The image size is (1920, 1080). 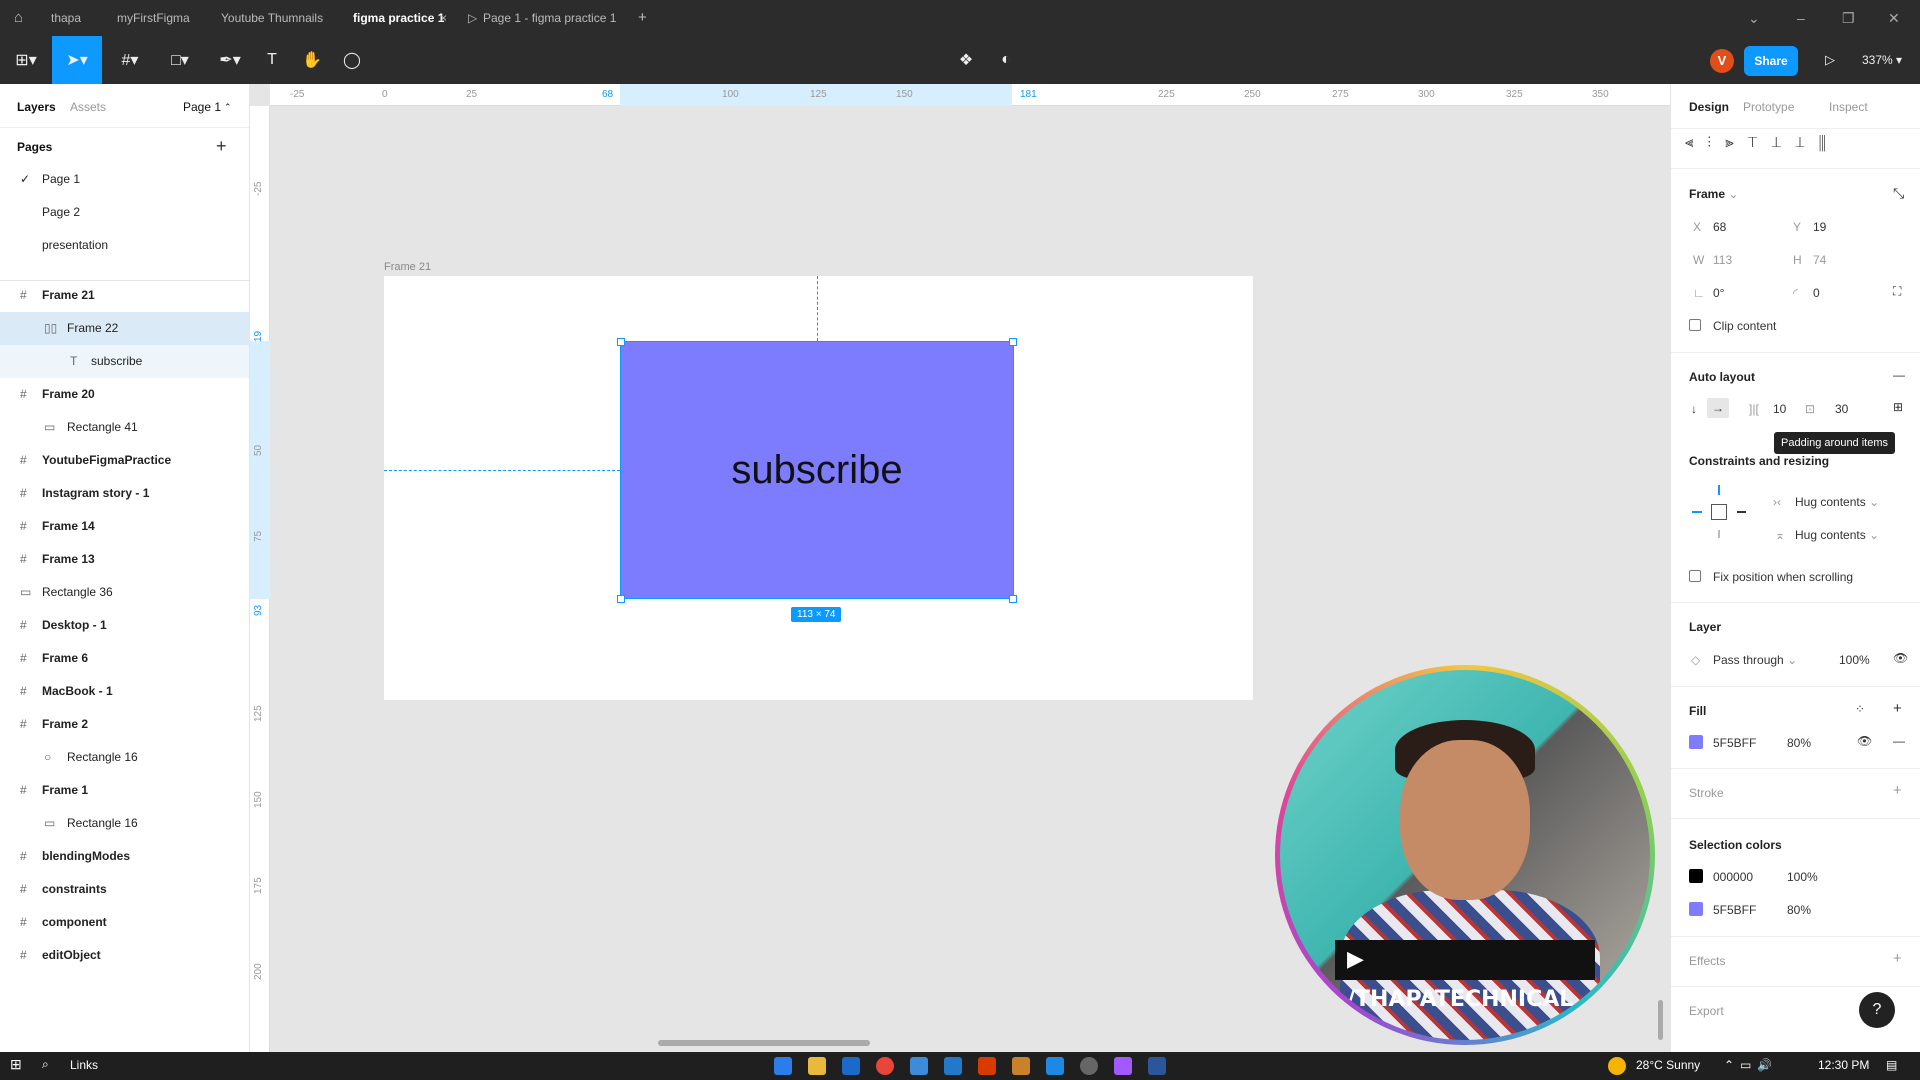 I want to click on remove-auto-layout-icon: —, so click(x=1899, y=375).